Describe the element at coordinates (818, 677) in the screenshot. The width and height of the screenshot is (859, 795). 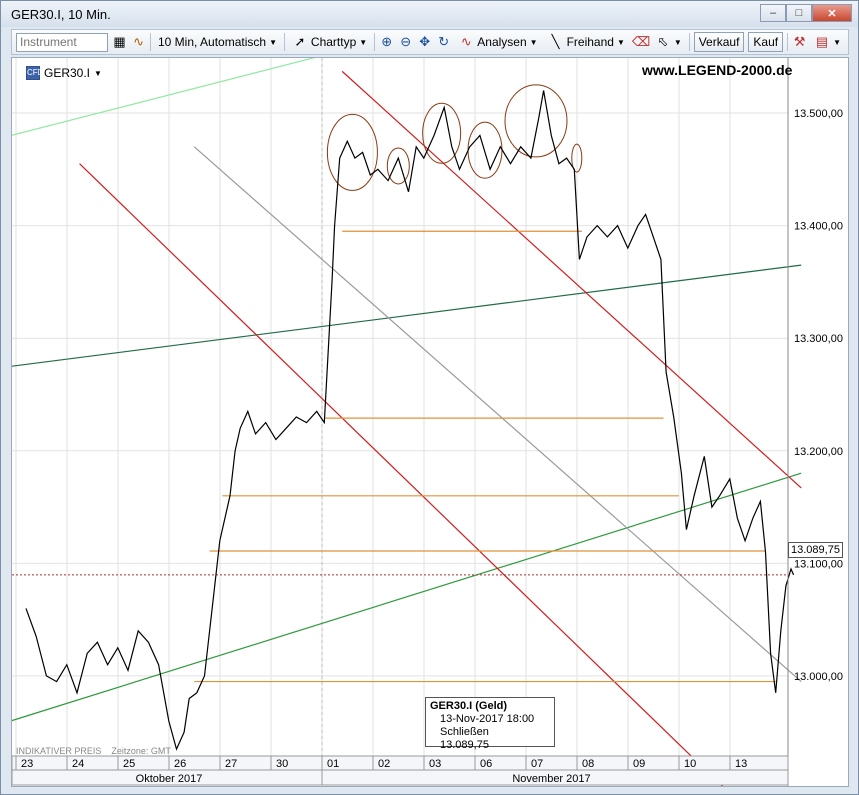
I see `y-tick-label: 13.000,00` at that location.